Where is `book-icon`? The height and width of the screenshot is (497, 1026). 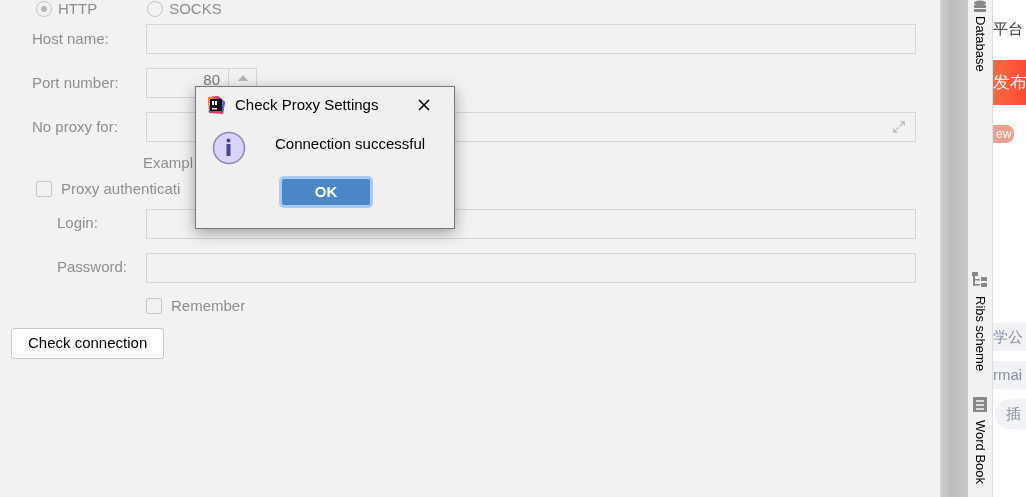
book-icon is located at coordinates (980, 404).